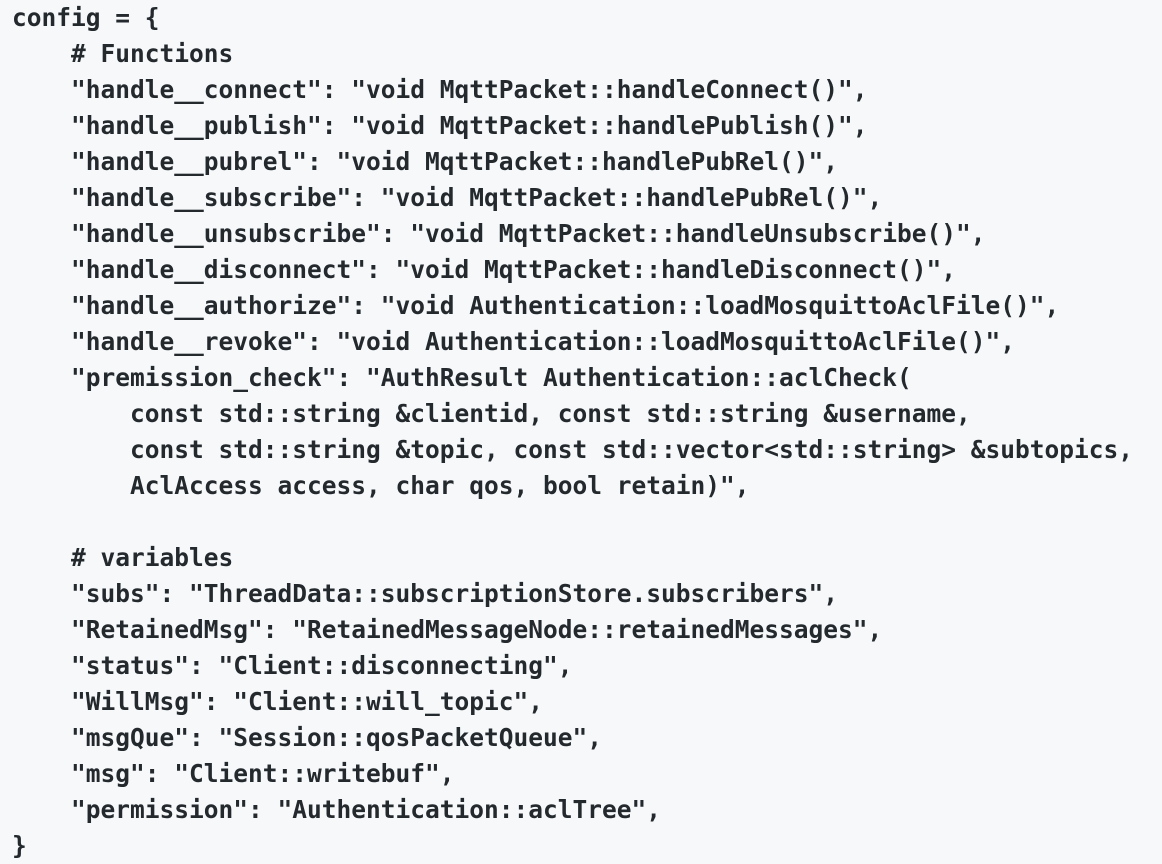 The width and height of the screenshot is (1162, 864). What do you see at coordinates (337, 809) in the screenshot?
I see `code-line: "permission": "Authentication::aclTree",` at bounding box center [337, 809].